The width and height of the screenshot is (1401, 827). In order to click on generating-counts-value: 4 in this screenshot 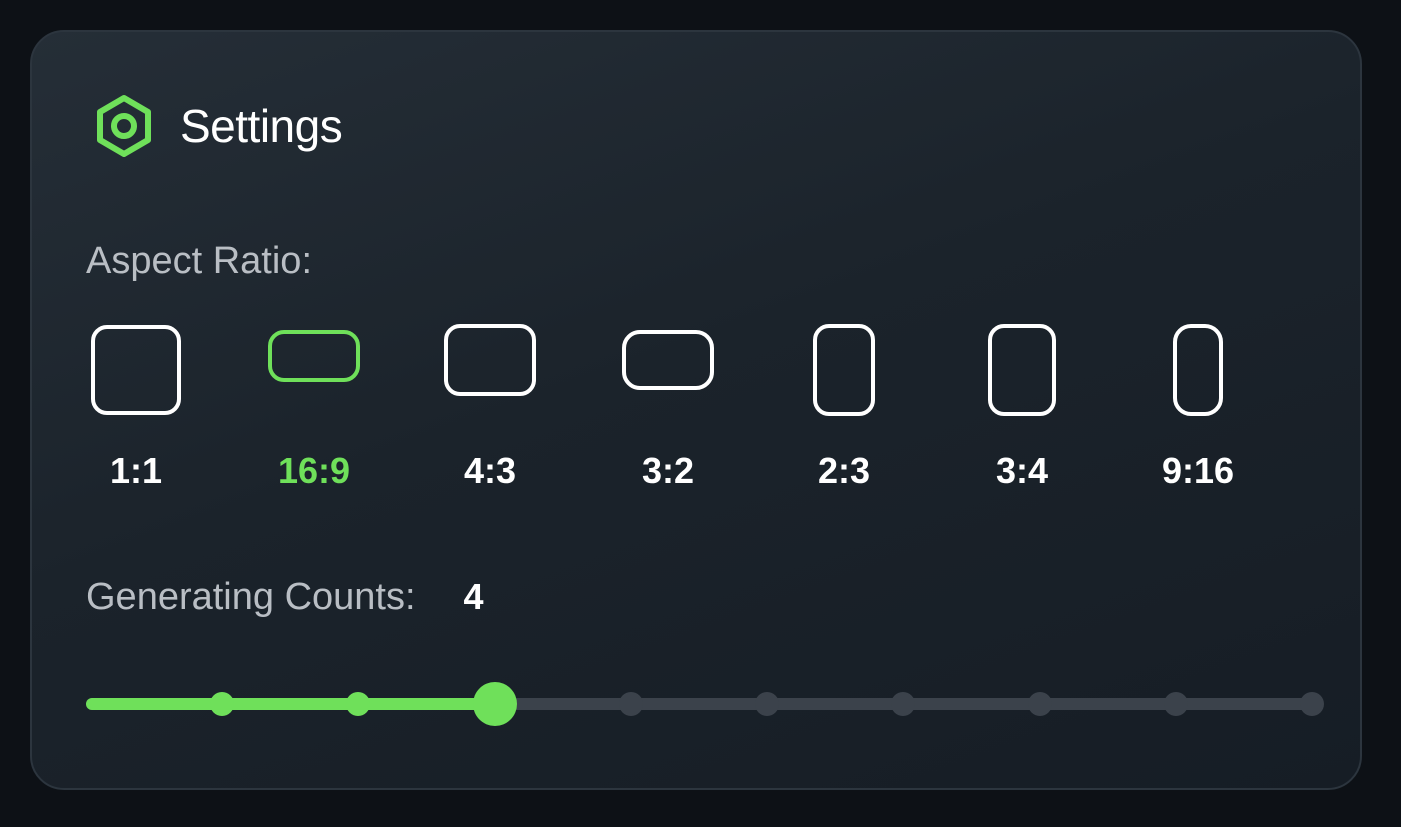, I will do `click(473, 596)`.